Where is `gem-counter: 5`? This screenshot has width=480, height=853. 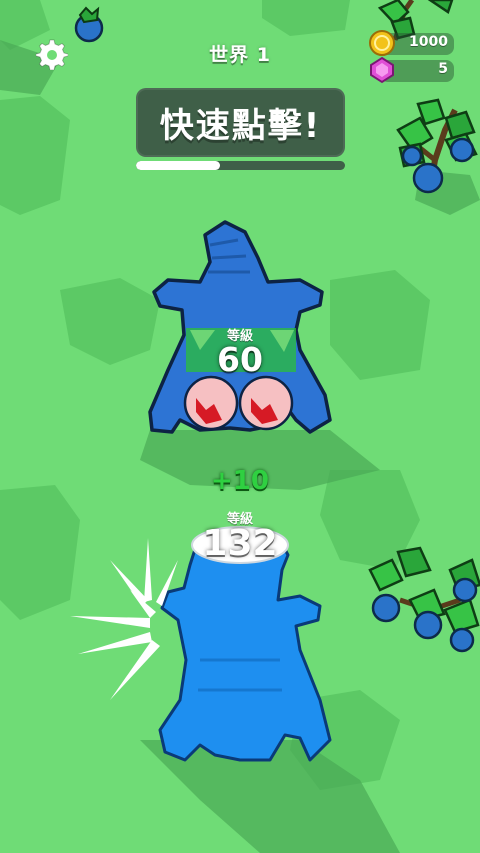
gem-counter: 5 is located at coordinates (412, 70).